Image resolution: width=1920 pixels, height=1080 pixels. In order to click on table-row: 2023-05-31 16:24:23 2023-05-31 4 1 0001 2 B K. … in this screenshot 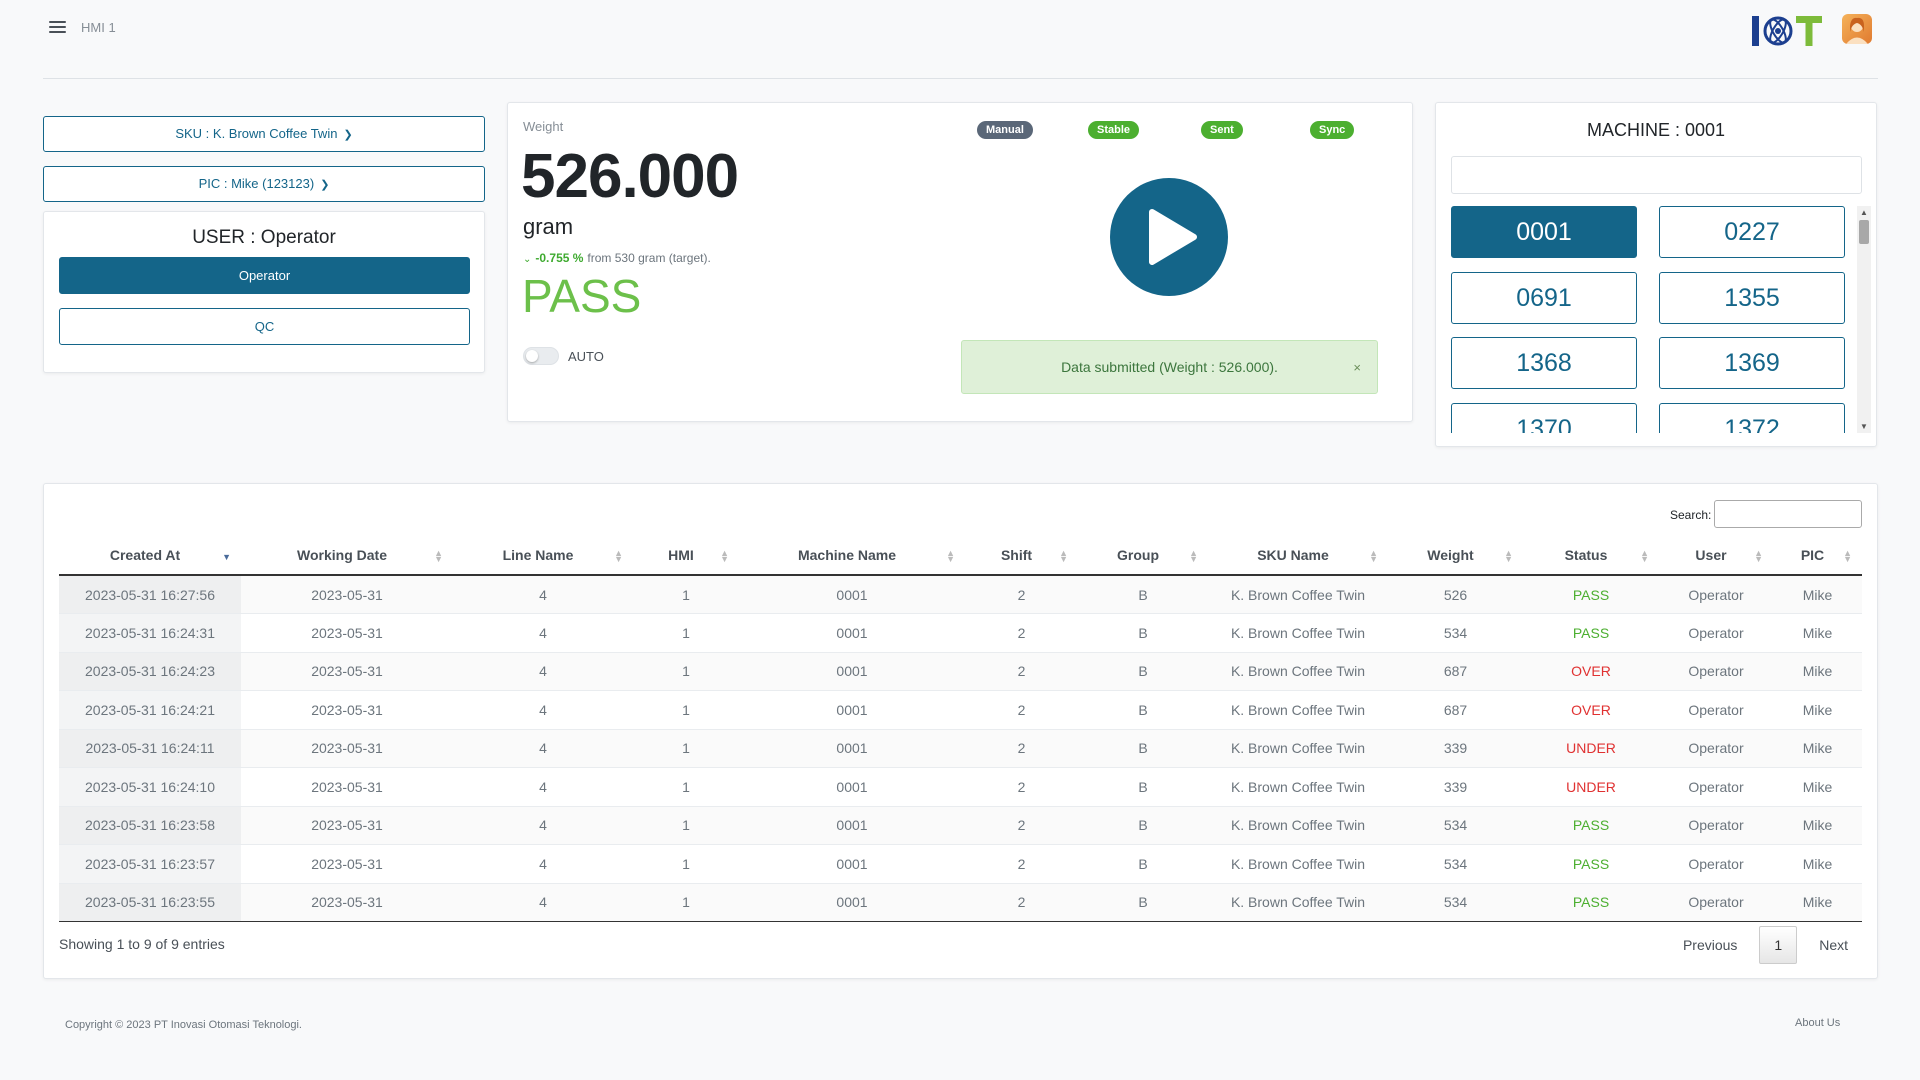, I will do `click(960, 671)`.